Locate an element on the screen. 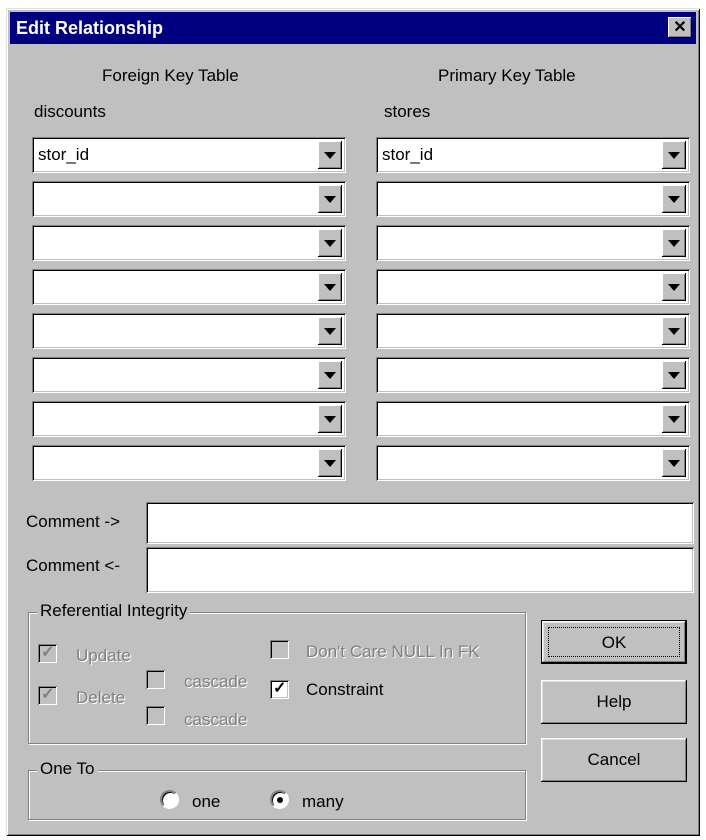 The height and width of the screenshot is (840, 706). radio-one is located at coordinates (169, 799).